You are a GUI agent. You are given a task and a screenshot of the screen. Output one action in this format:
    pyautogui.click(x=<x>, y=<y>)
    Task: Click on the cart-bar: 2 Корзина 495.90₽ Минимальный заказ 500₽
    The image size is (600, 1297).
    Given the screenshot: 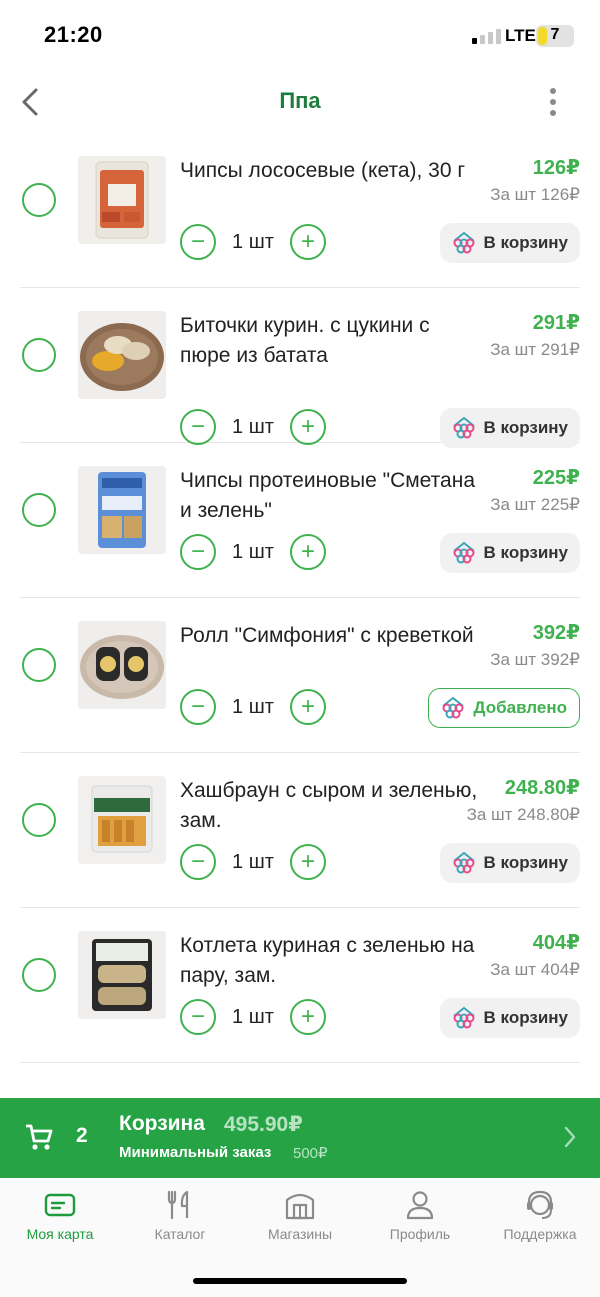 What is the action you would take?
    pyautogui.click(x=300, y=1138)
    